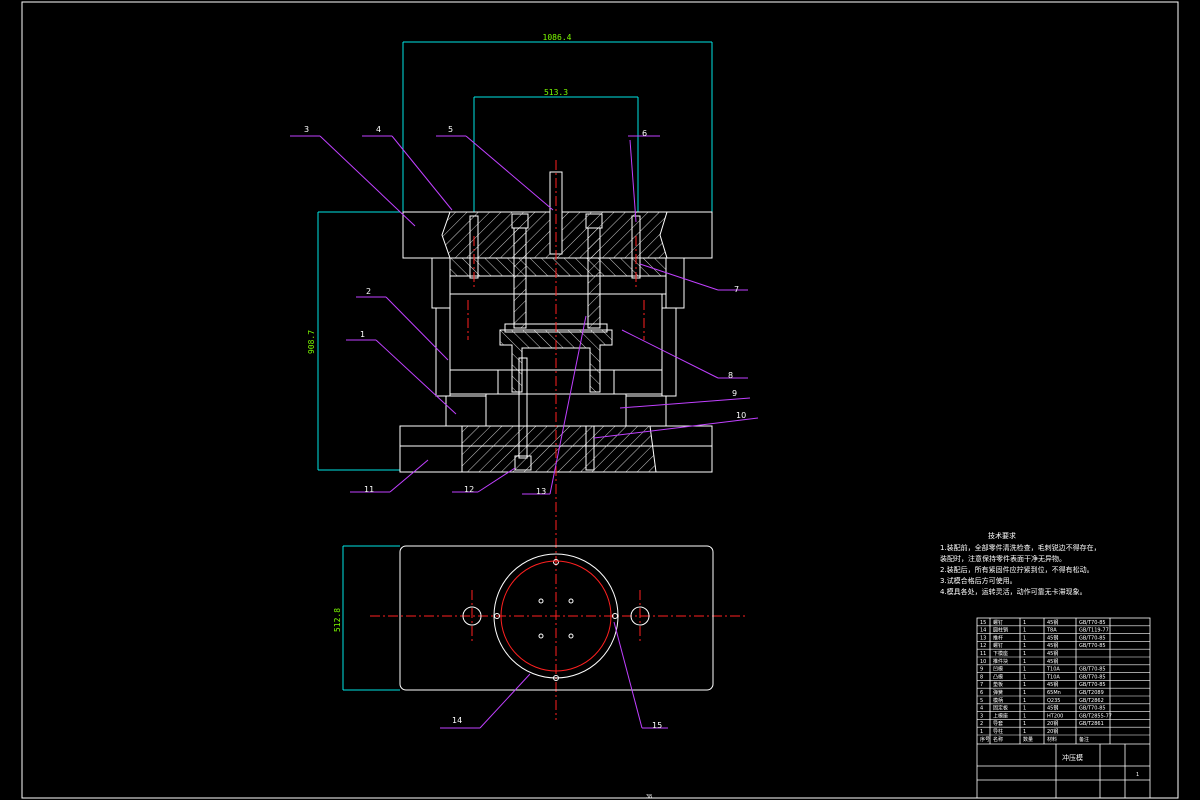 This screenshot has width=1200, height=800. Describe the element at coordinates (1028, 739) in the screenshot. I see `bom-header-qty: 数量` at that location.